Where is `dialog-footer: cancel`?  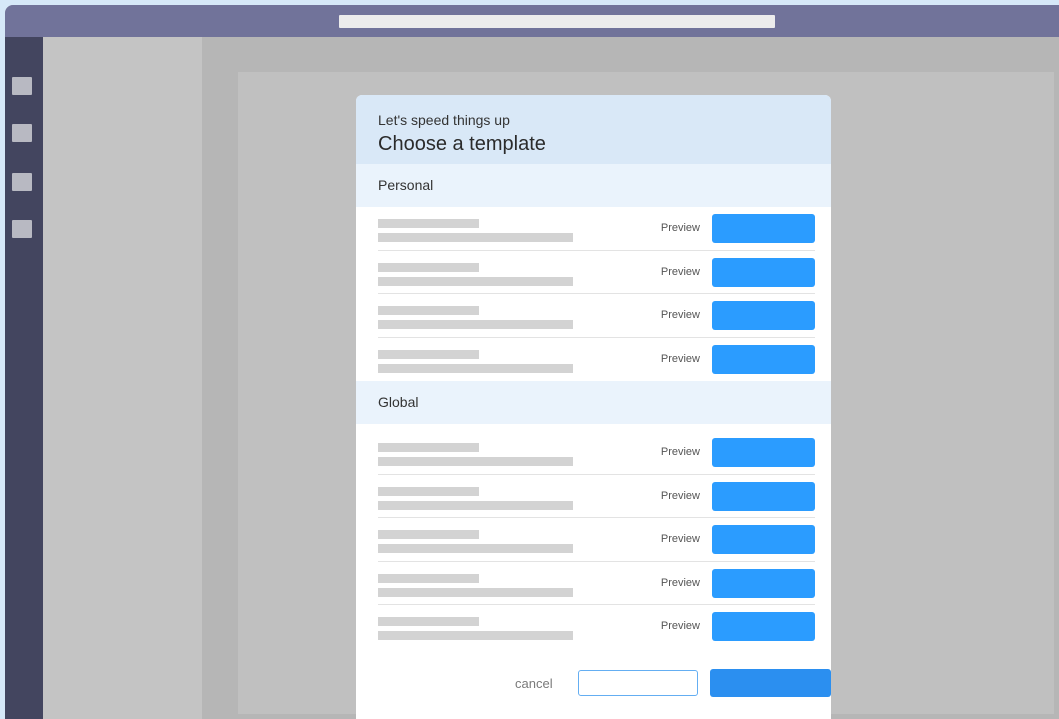 dialog-footer: cancel is located at coordinates (593, 689).